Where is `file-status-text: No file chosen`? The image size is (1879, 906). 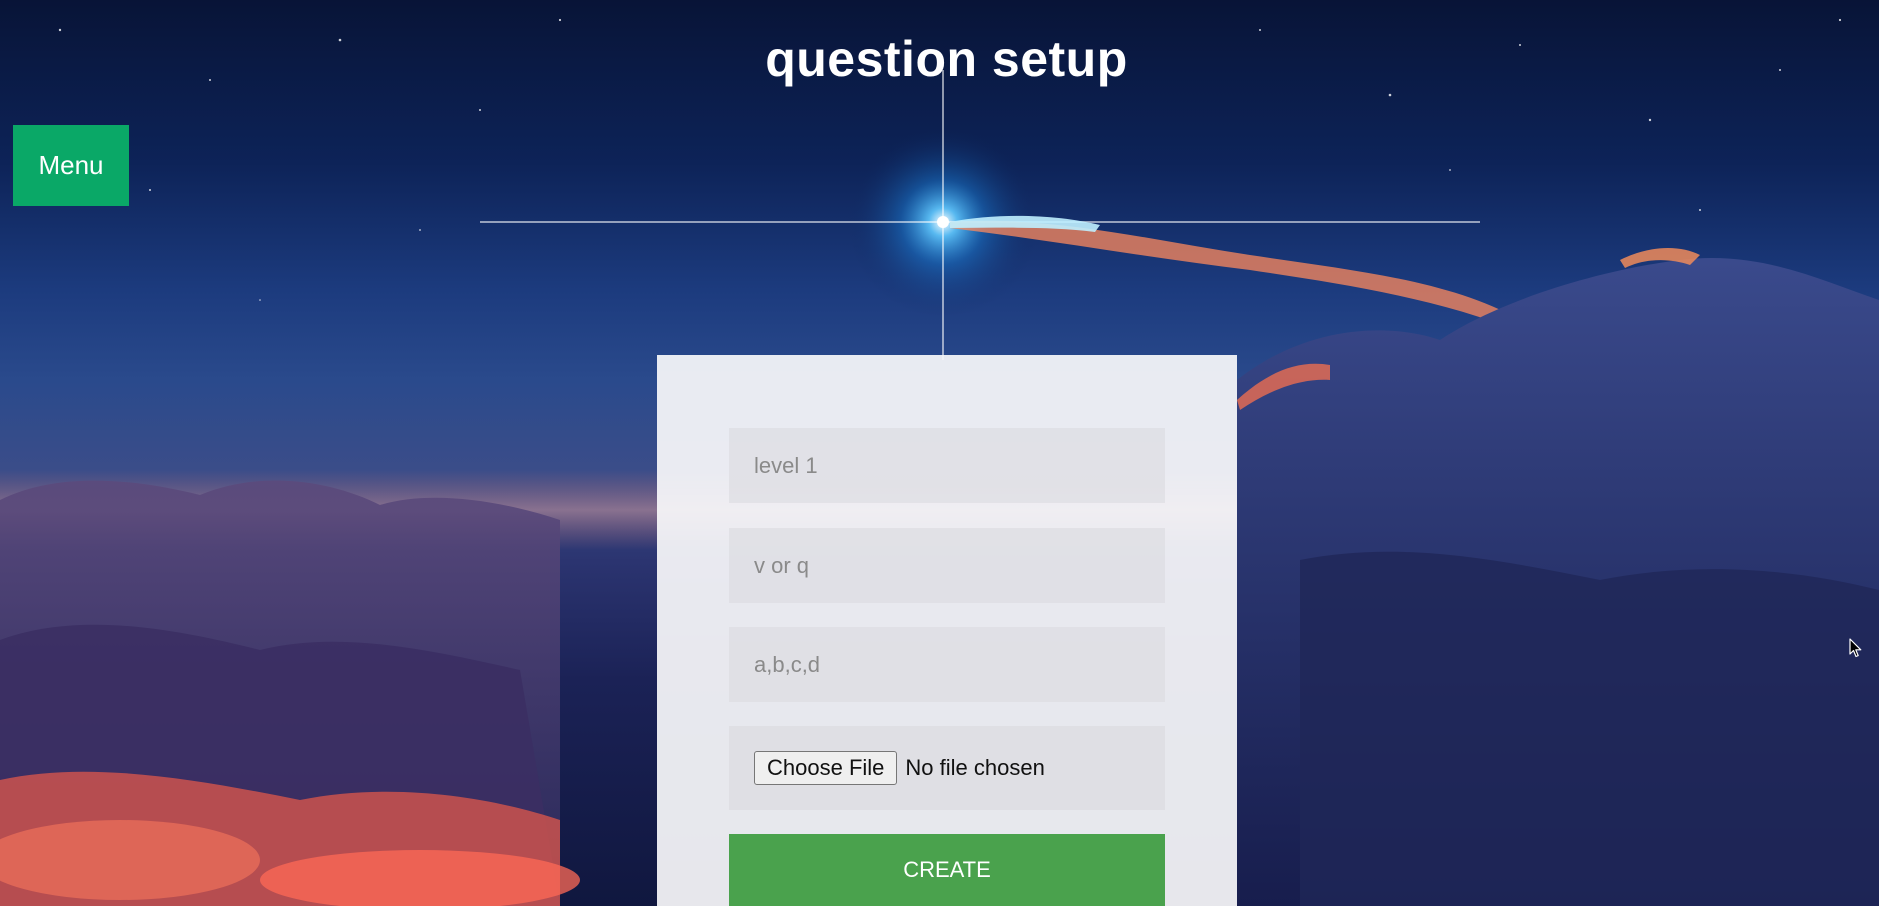 file-status-text: No file chosen is located at coordinates (975, 767).